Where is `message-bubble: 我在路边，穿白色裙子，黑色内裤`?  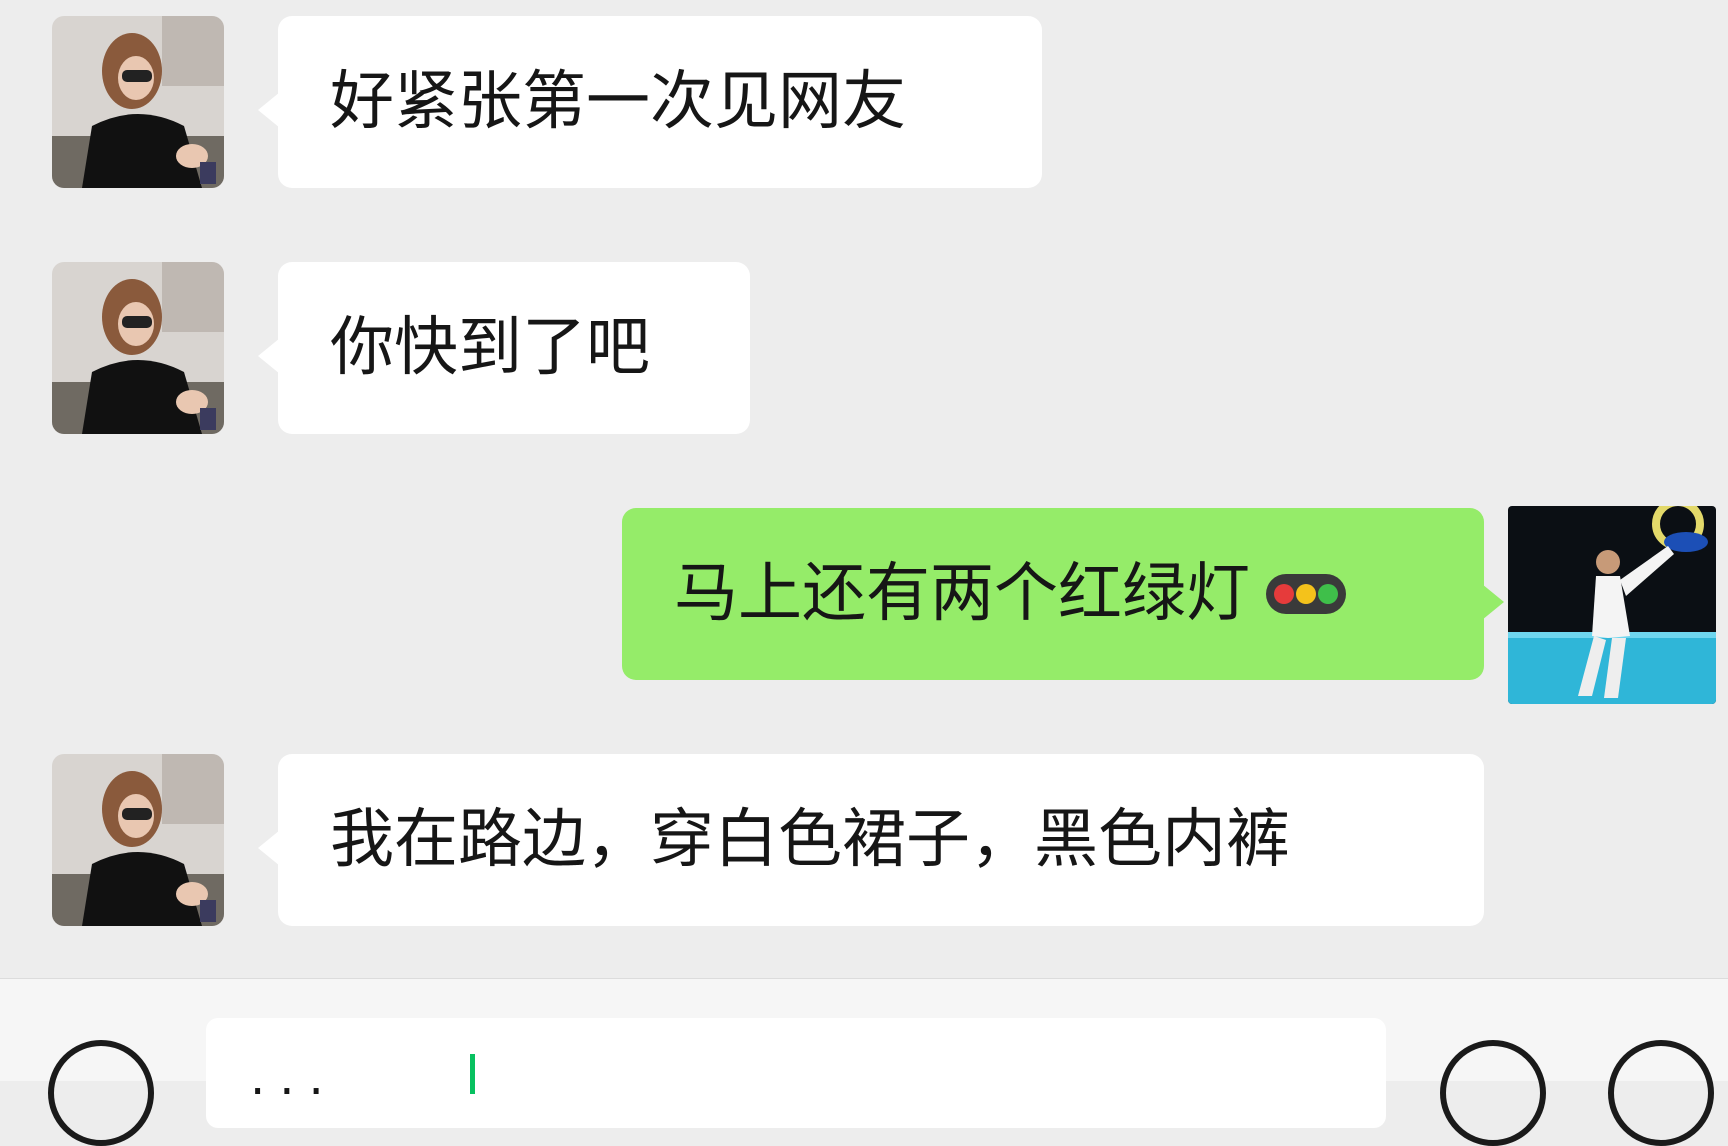 message-bubble: 我在路边，穿白色裙子，黑色内裤 is located at coordinates (871, 840).